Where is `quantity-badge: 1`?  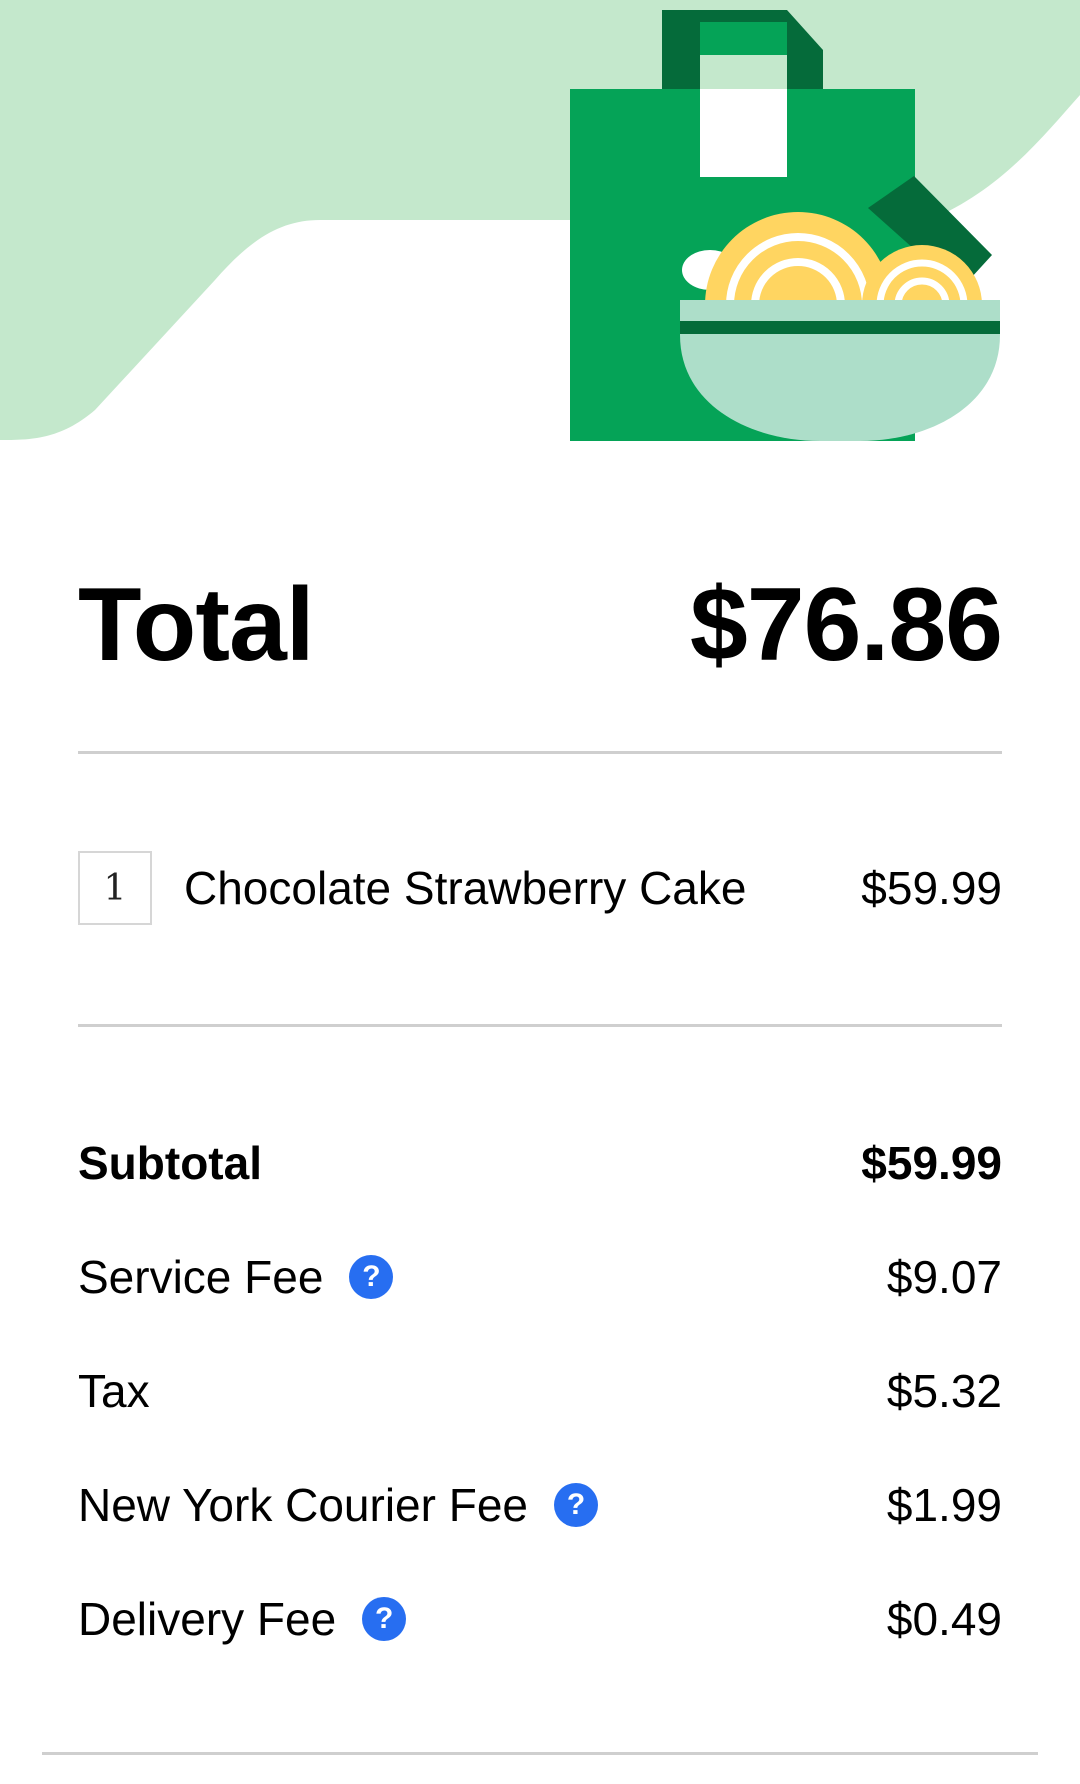
quantity-badge: 1 is located at coordinates (115, 888).